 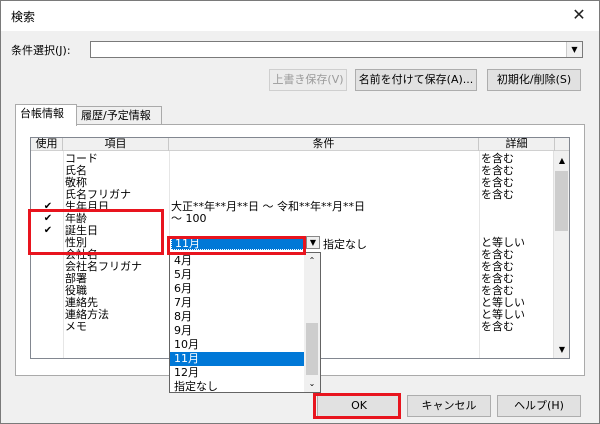 What do you see at coordinates (238, 243) in the screenshot?
I see `birthday-month-field: 11月` at bounding box center [238, 243].